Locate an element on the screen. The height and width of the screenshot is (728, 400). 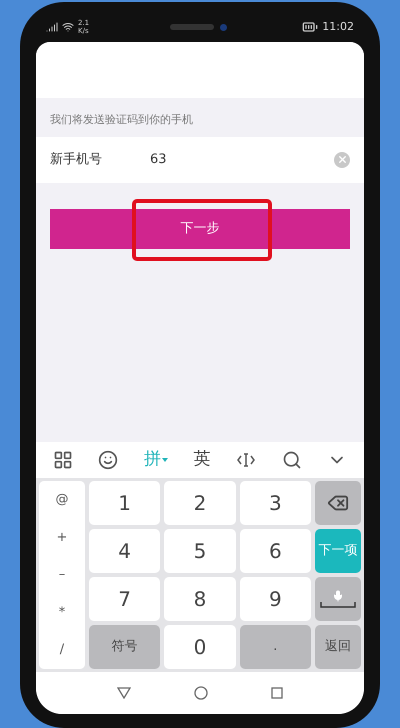
keyboard-key: 9 is located at coordinates (275, 599).